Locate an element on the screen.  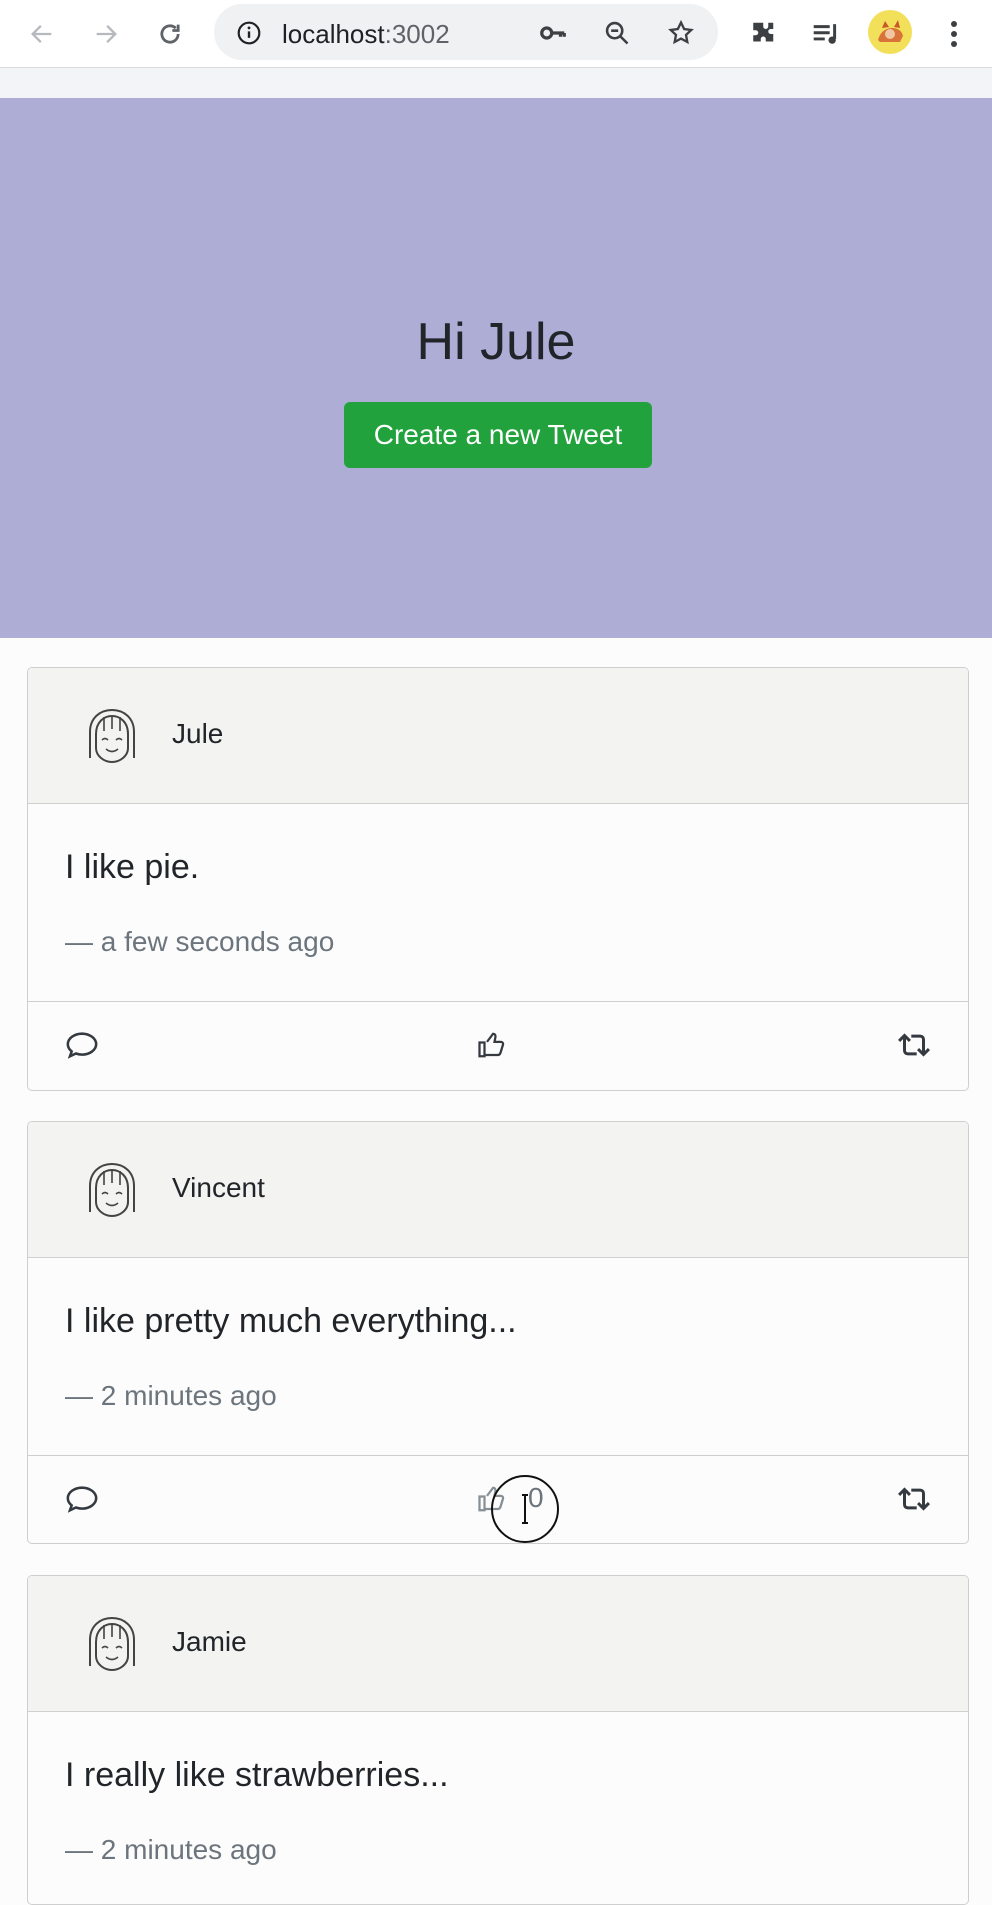
mouse-cursor-indicator is located at coordinates (525, 1509).